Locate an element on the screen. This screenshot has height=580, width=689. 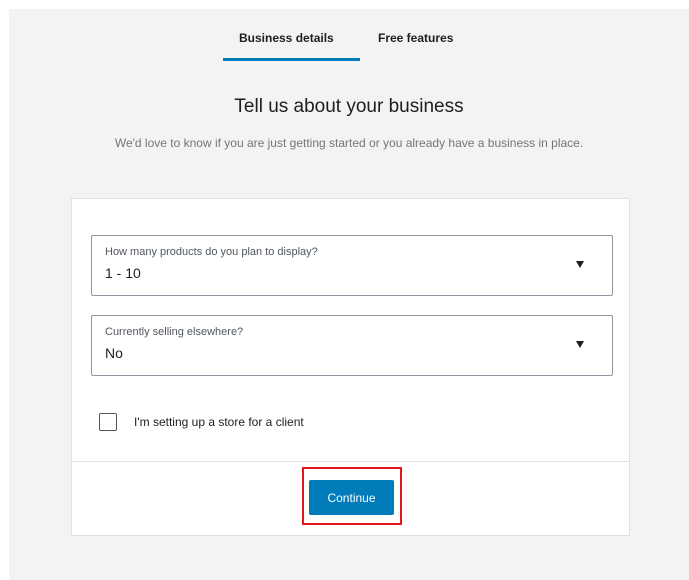
card-footer-divider is located at coordinates (350, 461).